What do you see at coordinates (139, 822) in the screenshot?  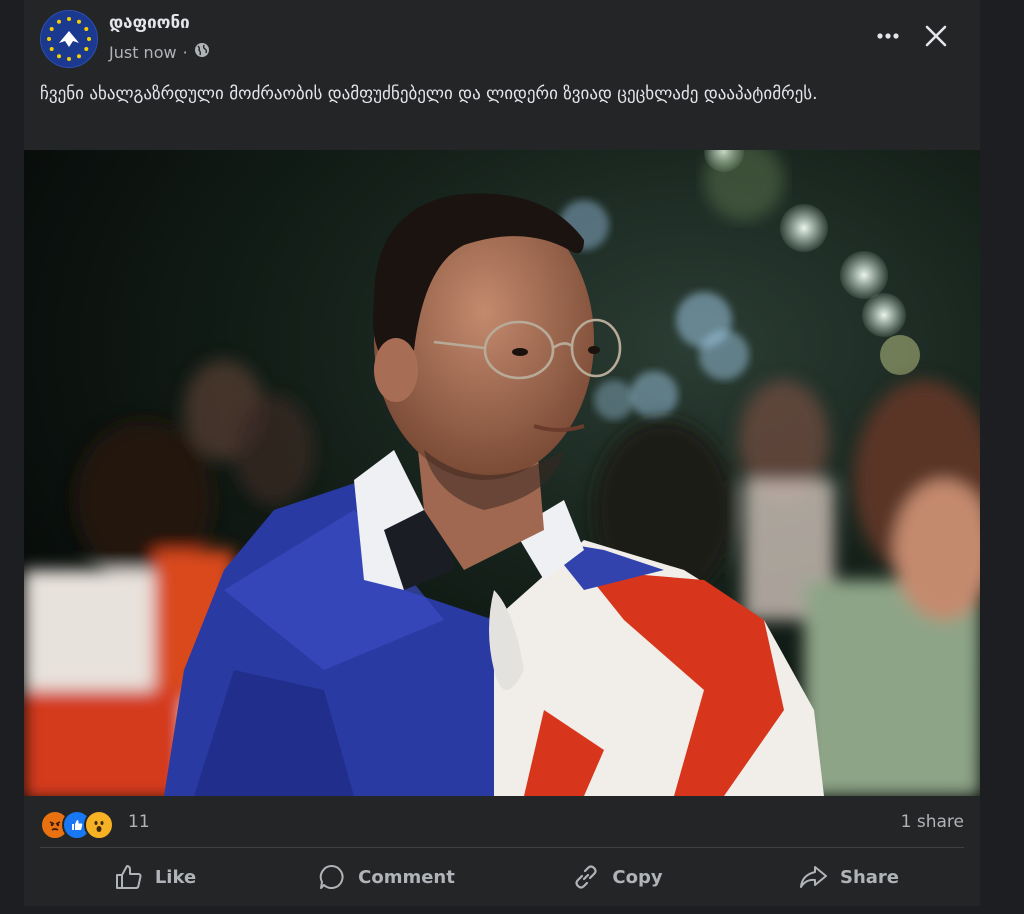 I see `reaction-count: 11` at bounding box center [139, 822].